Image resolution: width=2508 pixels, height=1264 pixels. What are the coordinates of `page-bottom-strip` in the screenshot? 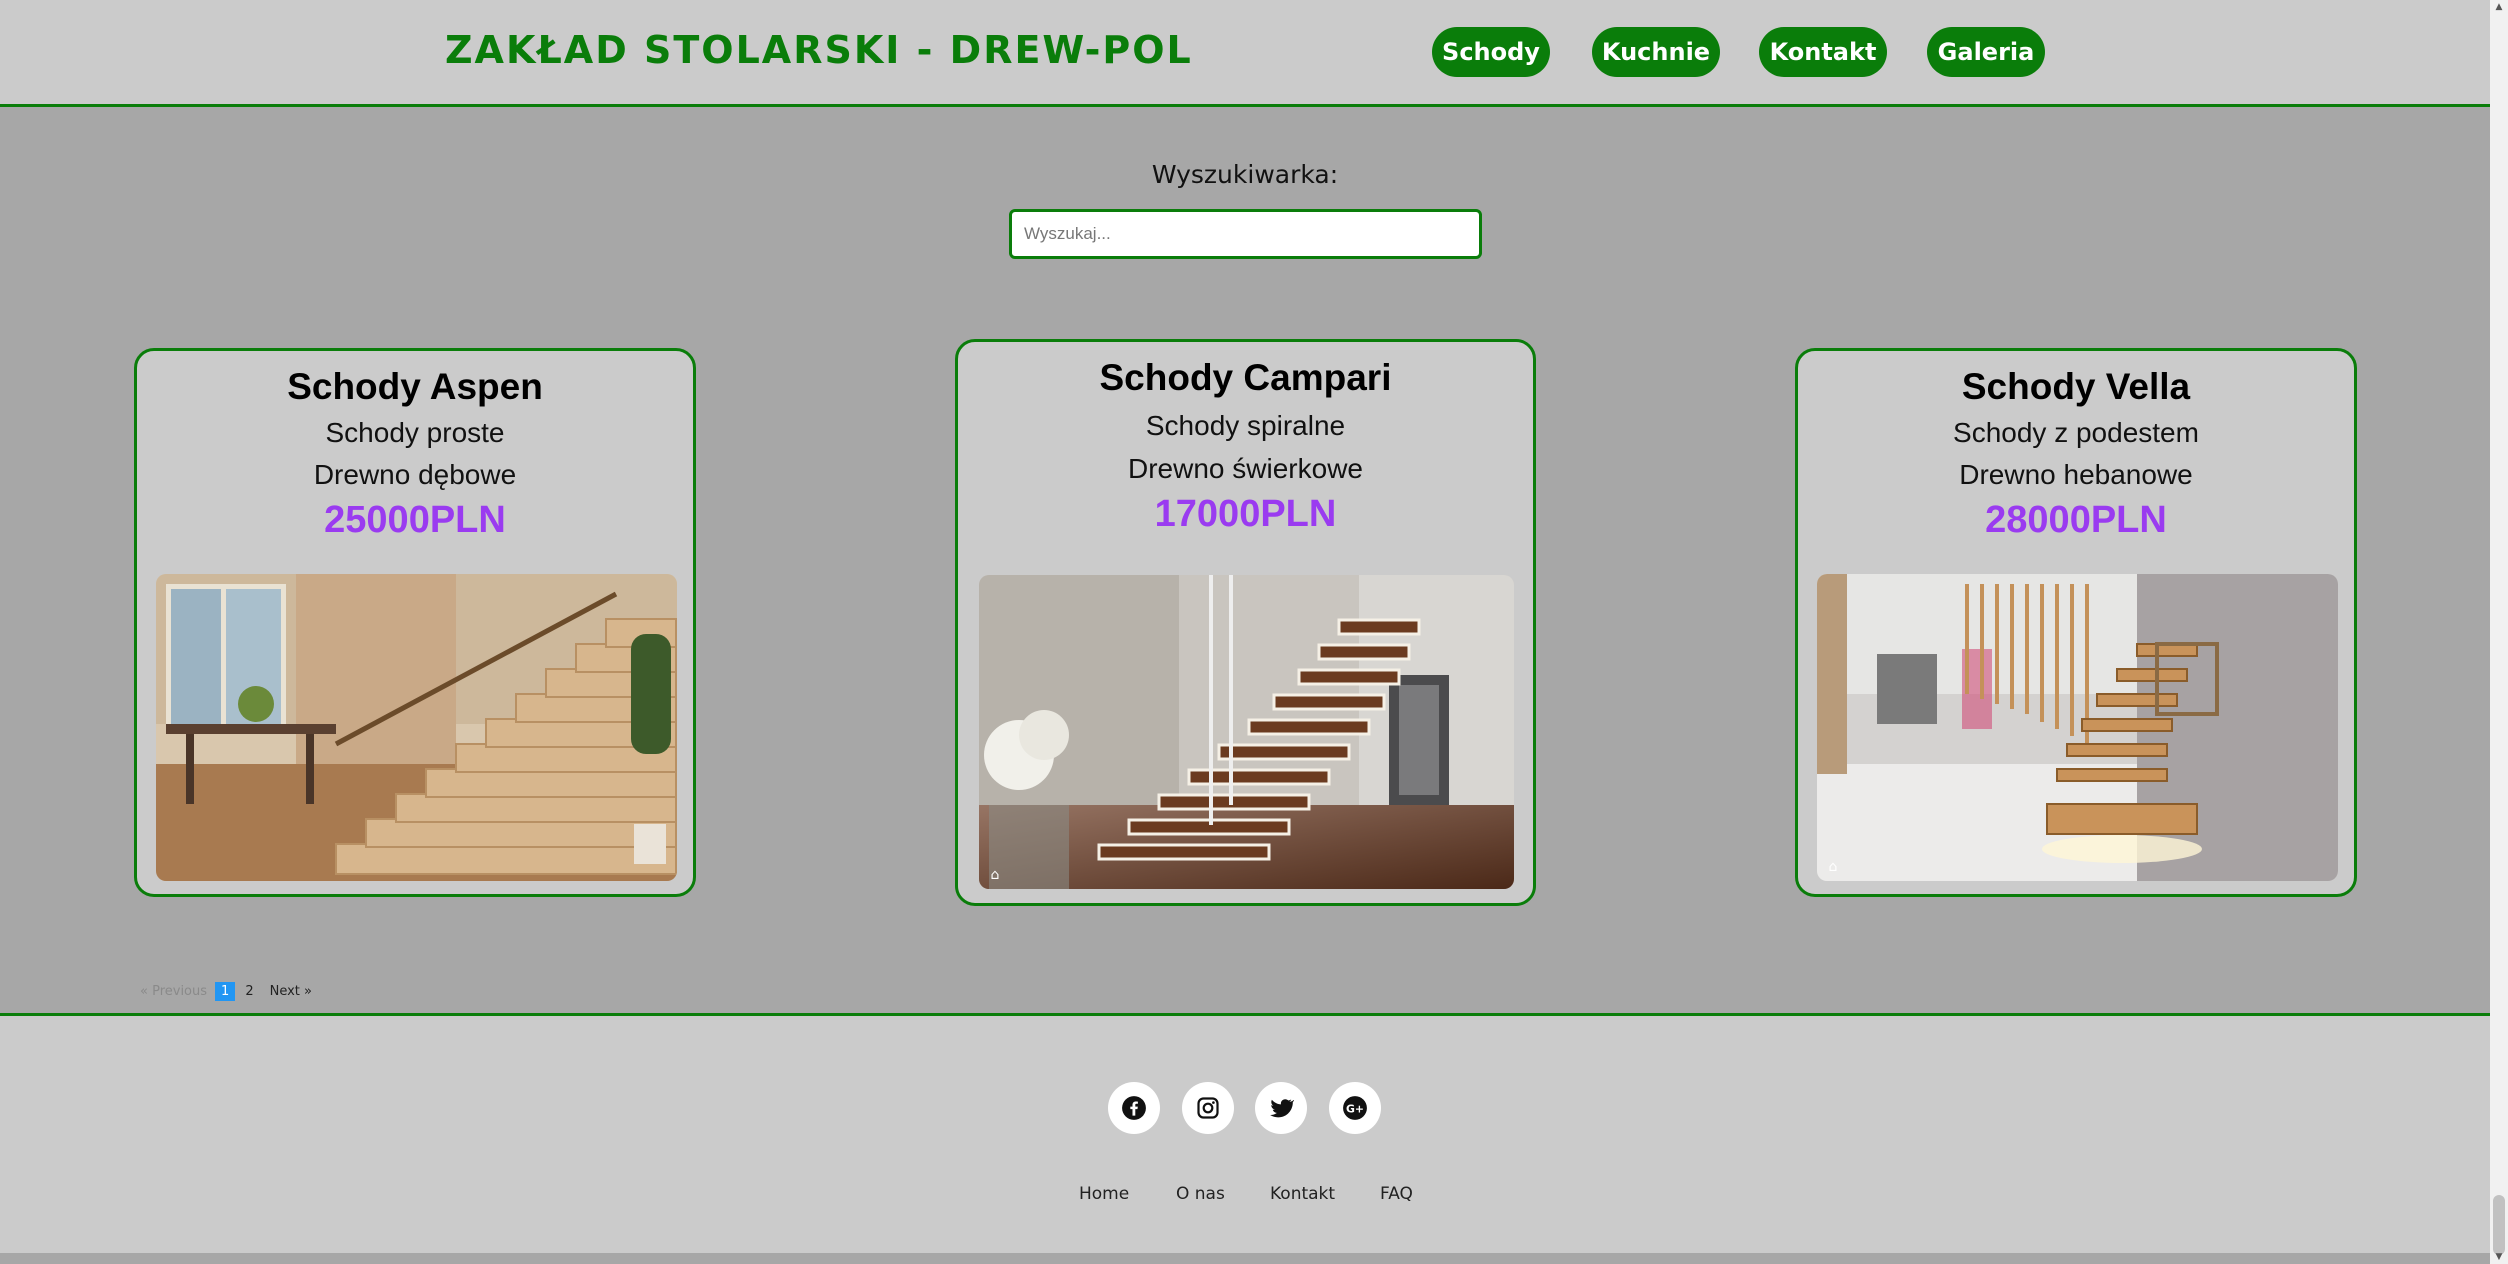 It's located at (1245, 1258).